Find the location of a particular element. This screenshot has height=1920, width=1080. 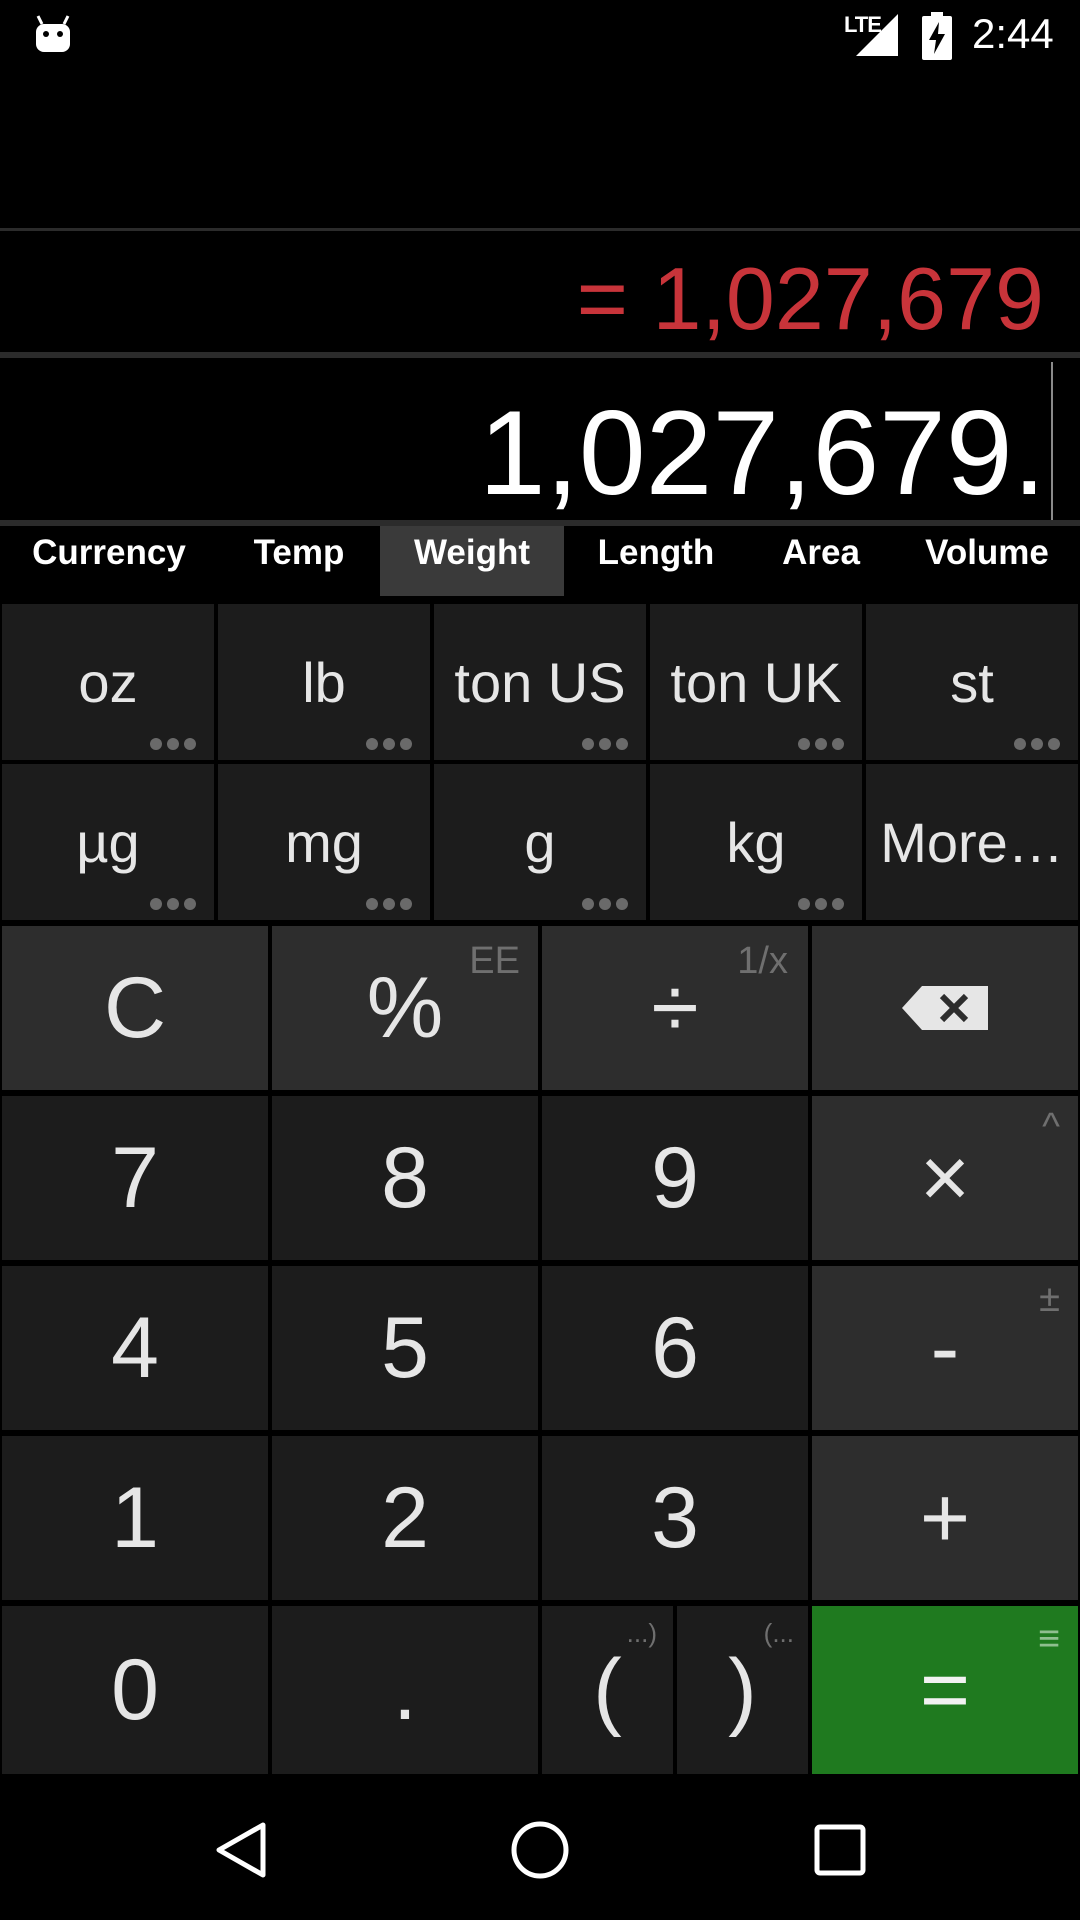

key-alt-label: ± is located at coordinates (1049, 1299).